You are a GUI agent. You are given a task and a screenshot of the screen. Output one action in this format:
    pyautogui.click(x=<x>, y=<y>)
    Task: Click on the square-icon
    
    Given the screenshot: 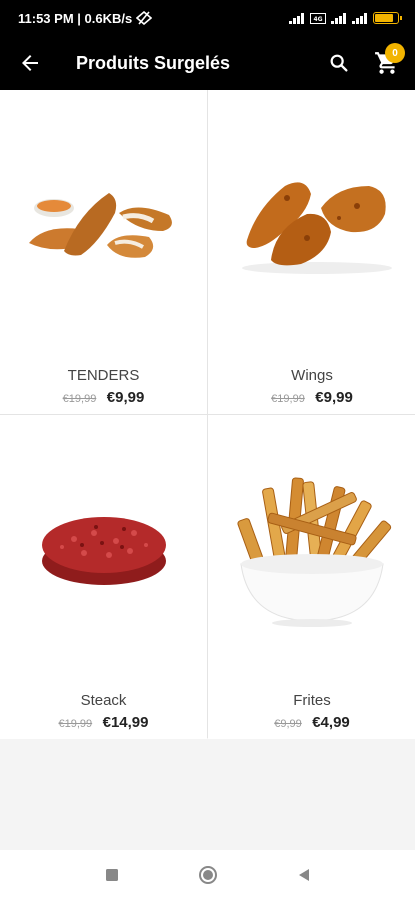 What is the action you would take?
    pyautogui.click(x=111, y=875)
    